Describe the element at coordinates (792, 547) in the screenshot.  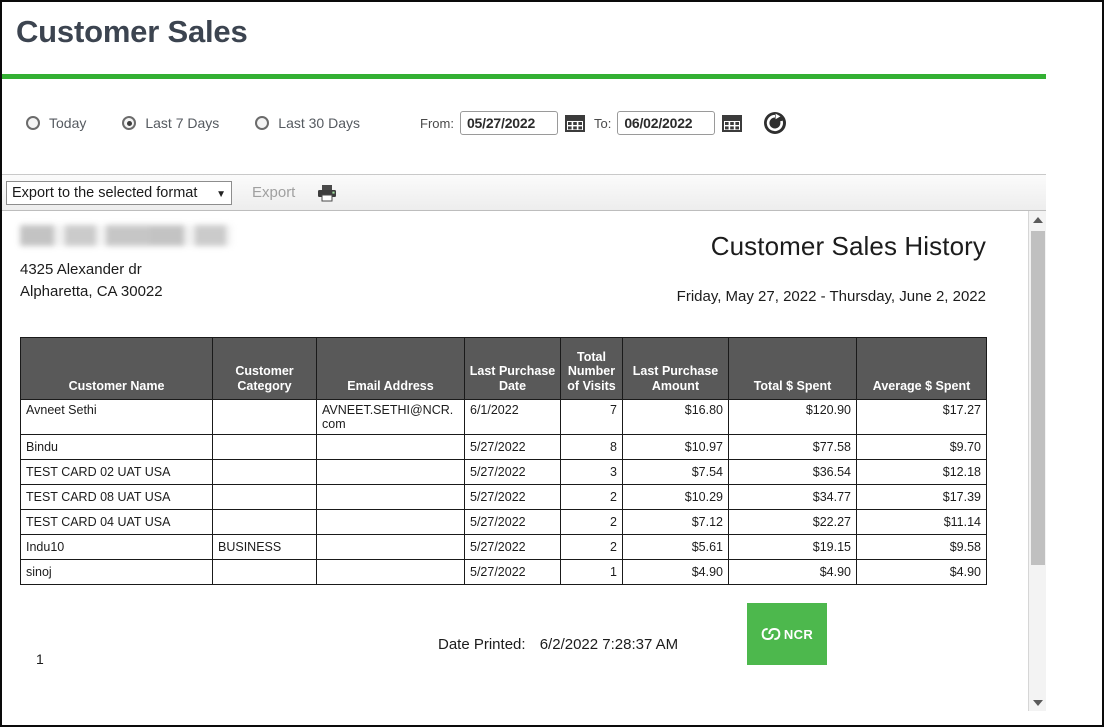
I see `total-spent-cell: $19.15` at that location.